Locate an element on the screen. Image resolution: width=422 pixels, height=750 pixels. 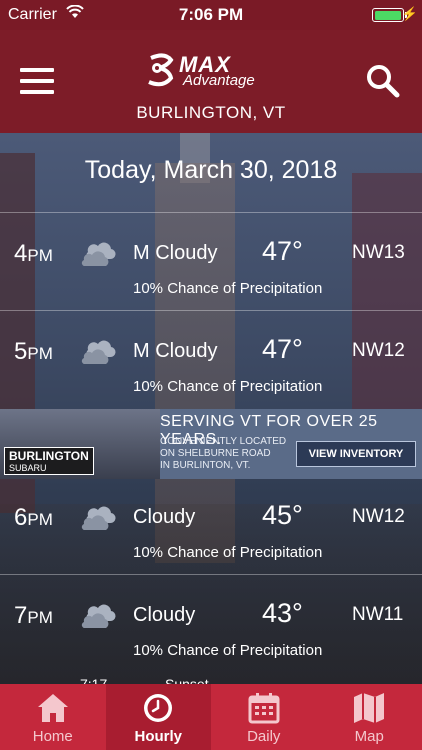
tab-hourly: Hourly is located at coordinates (158, 717).